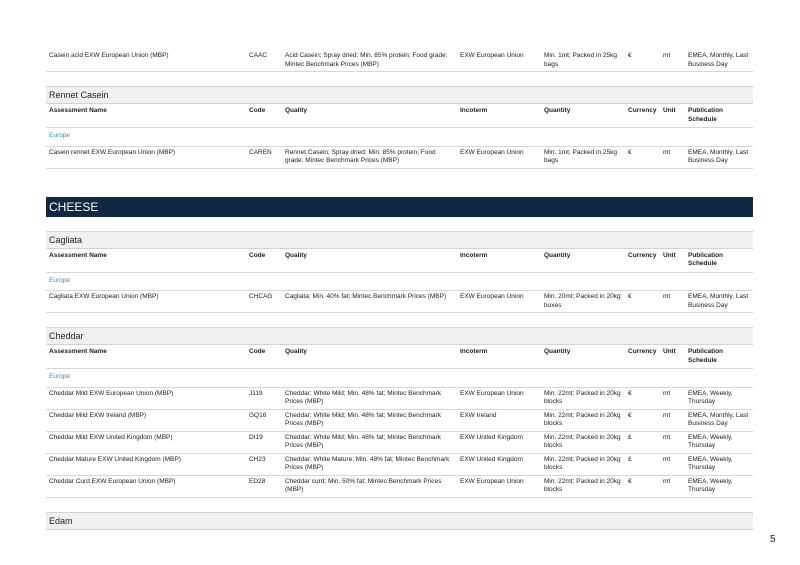  I want to click on code: CH23, so click(264, 464).